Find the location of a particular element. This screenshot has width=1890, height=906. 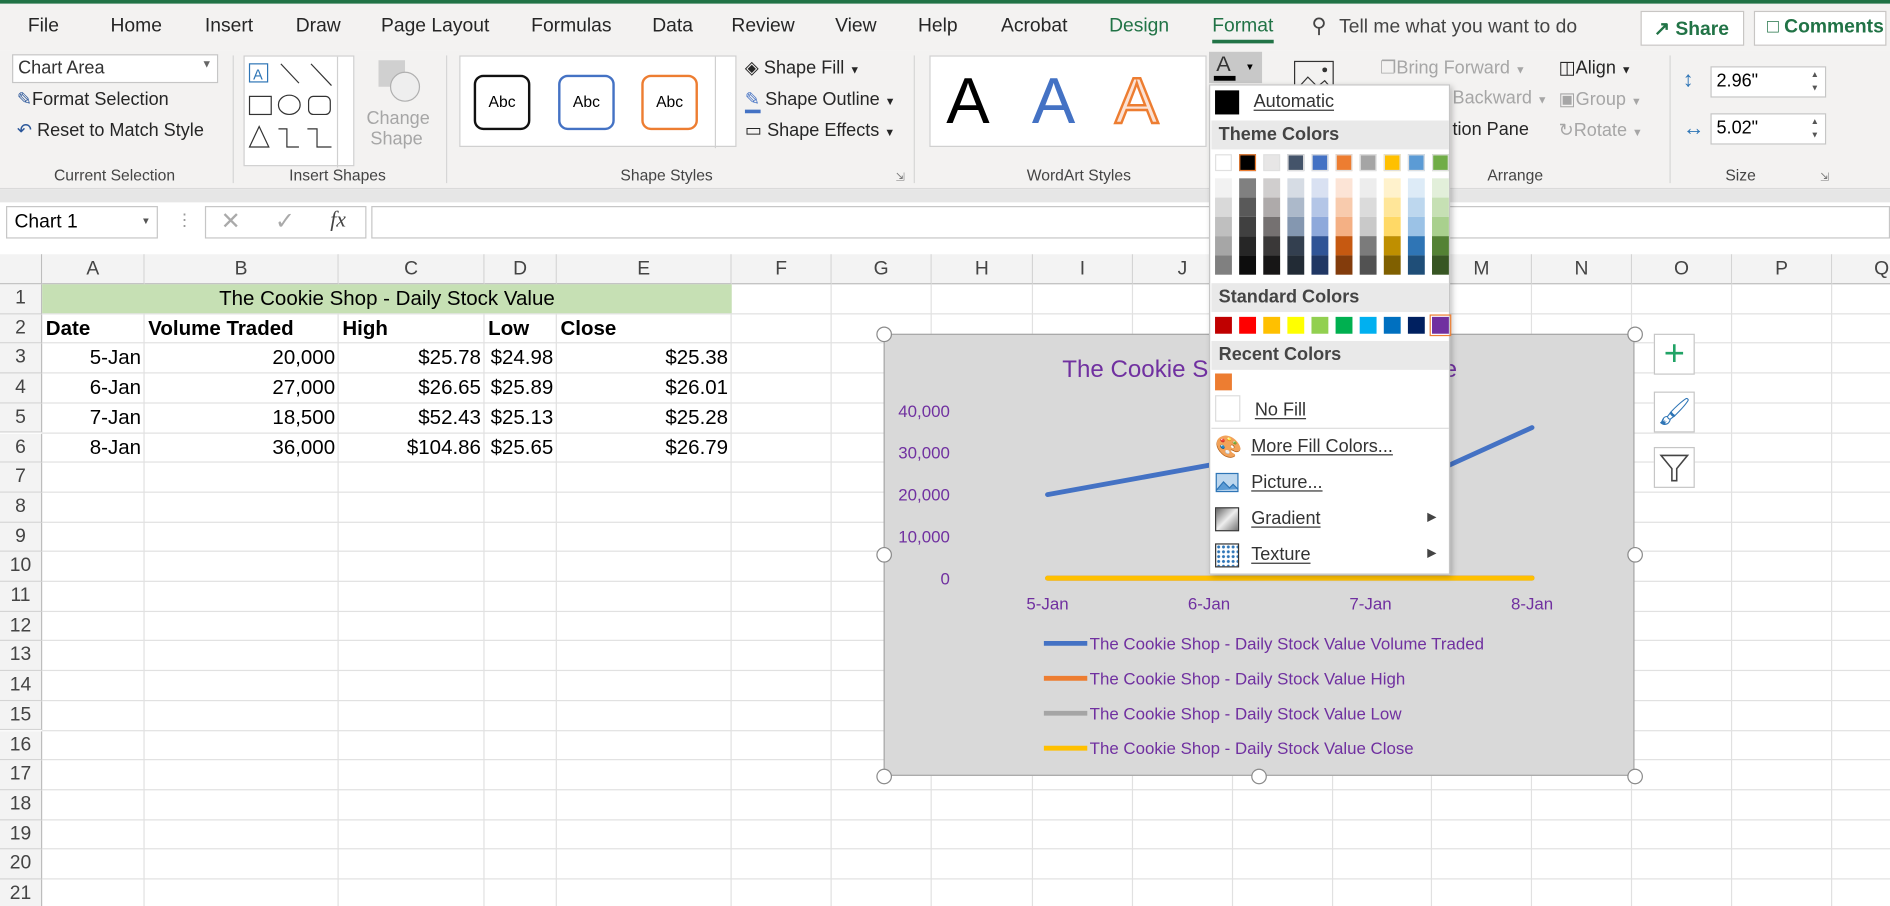

text-fill-button: A ▼ is located at coordinates (1236, 67).